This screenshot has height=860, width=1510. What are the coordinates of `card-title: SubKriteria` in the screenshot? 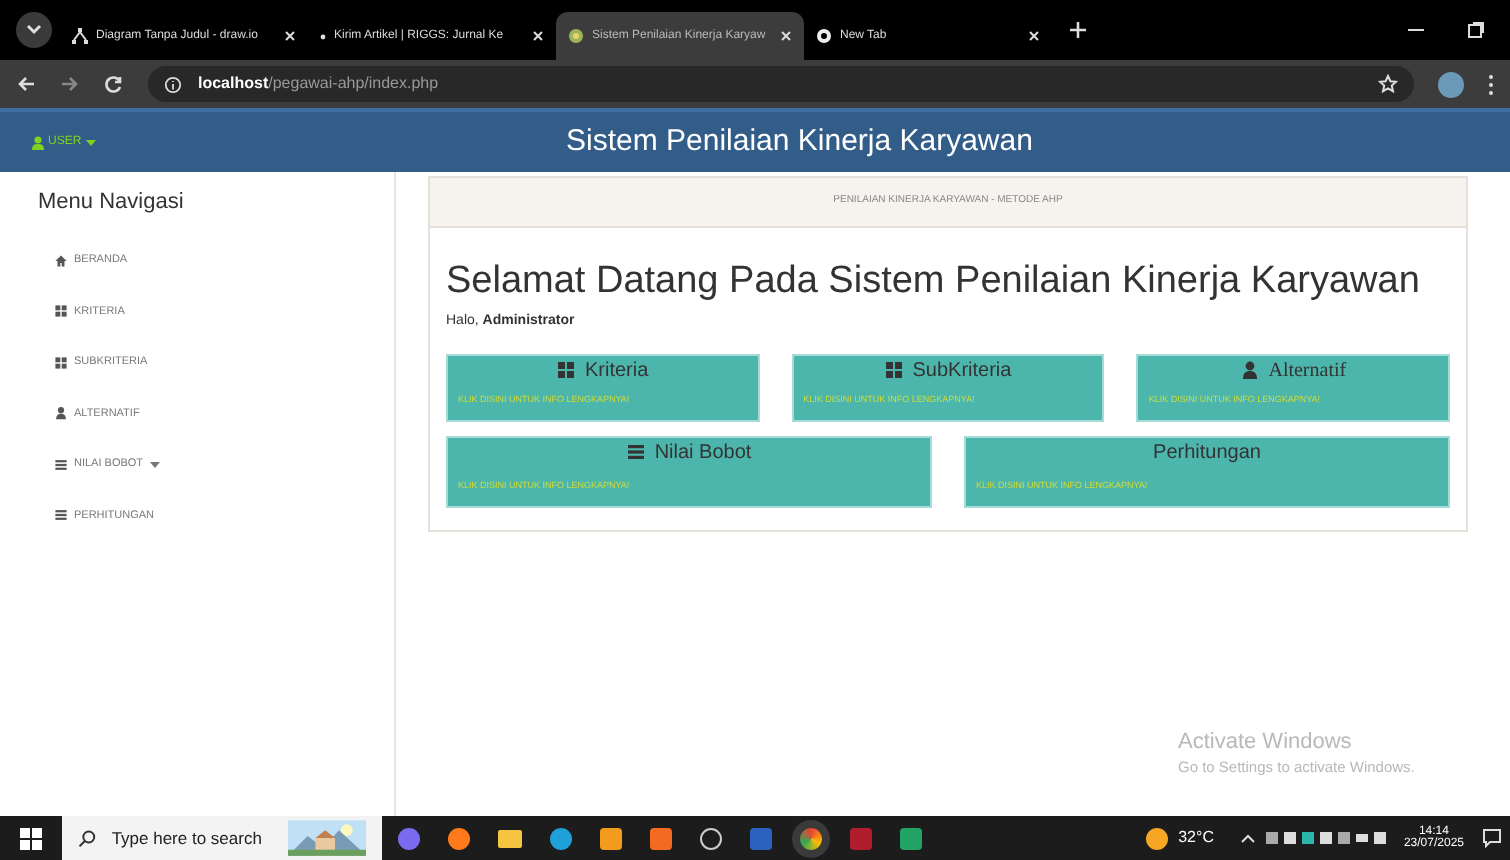 It's located at (948, 370).